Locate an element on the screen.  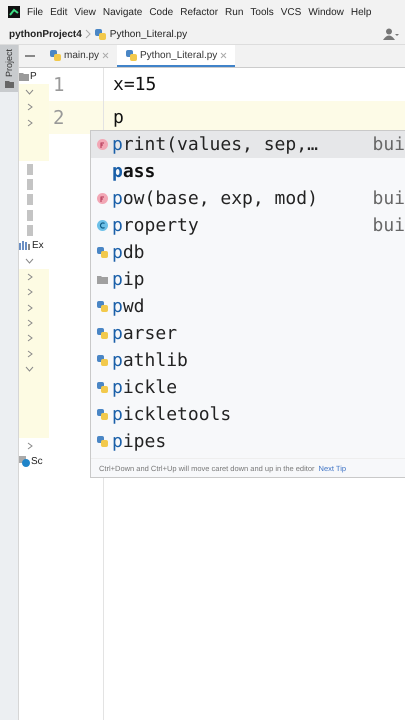
completion-item: pickletools is located at coordinates (248, 414).